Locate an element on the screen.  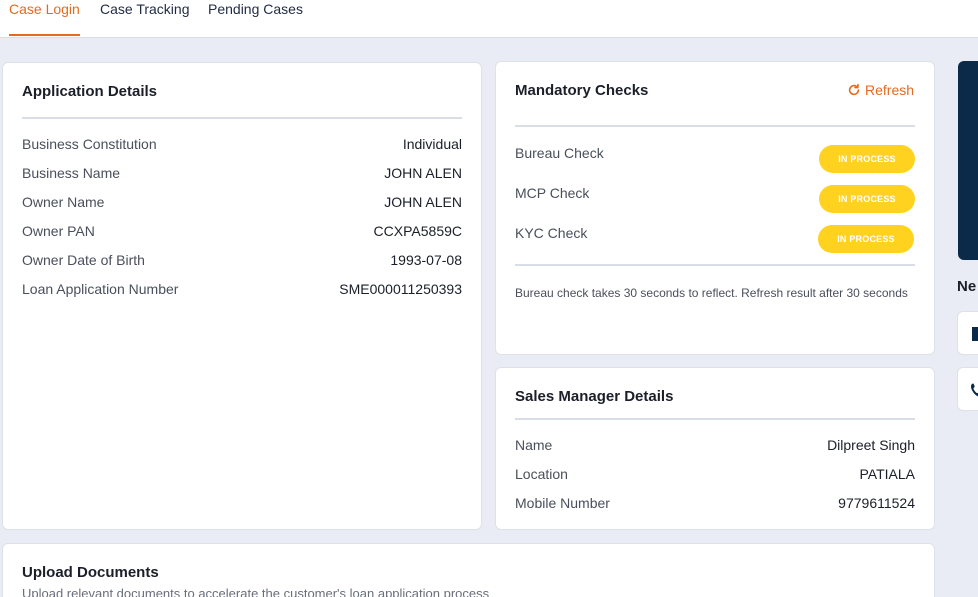
manager-location-value: PATIALA is located at coordinates (887, 474).